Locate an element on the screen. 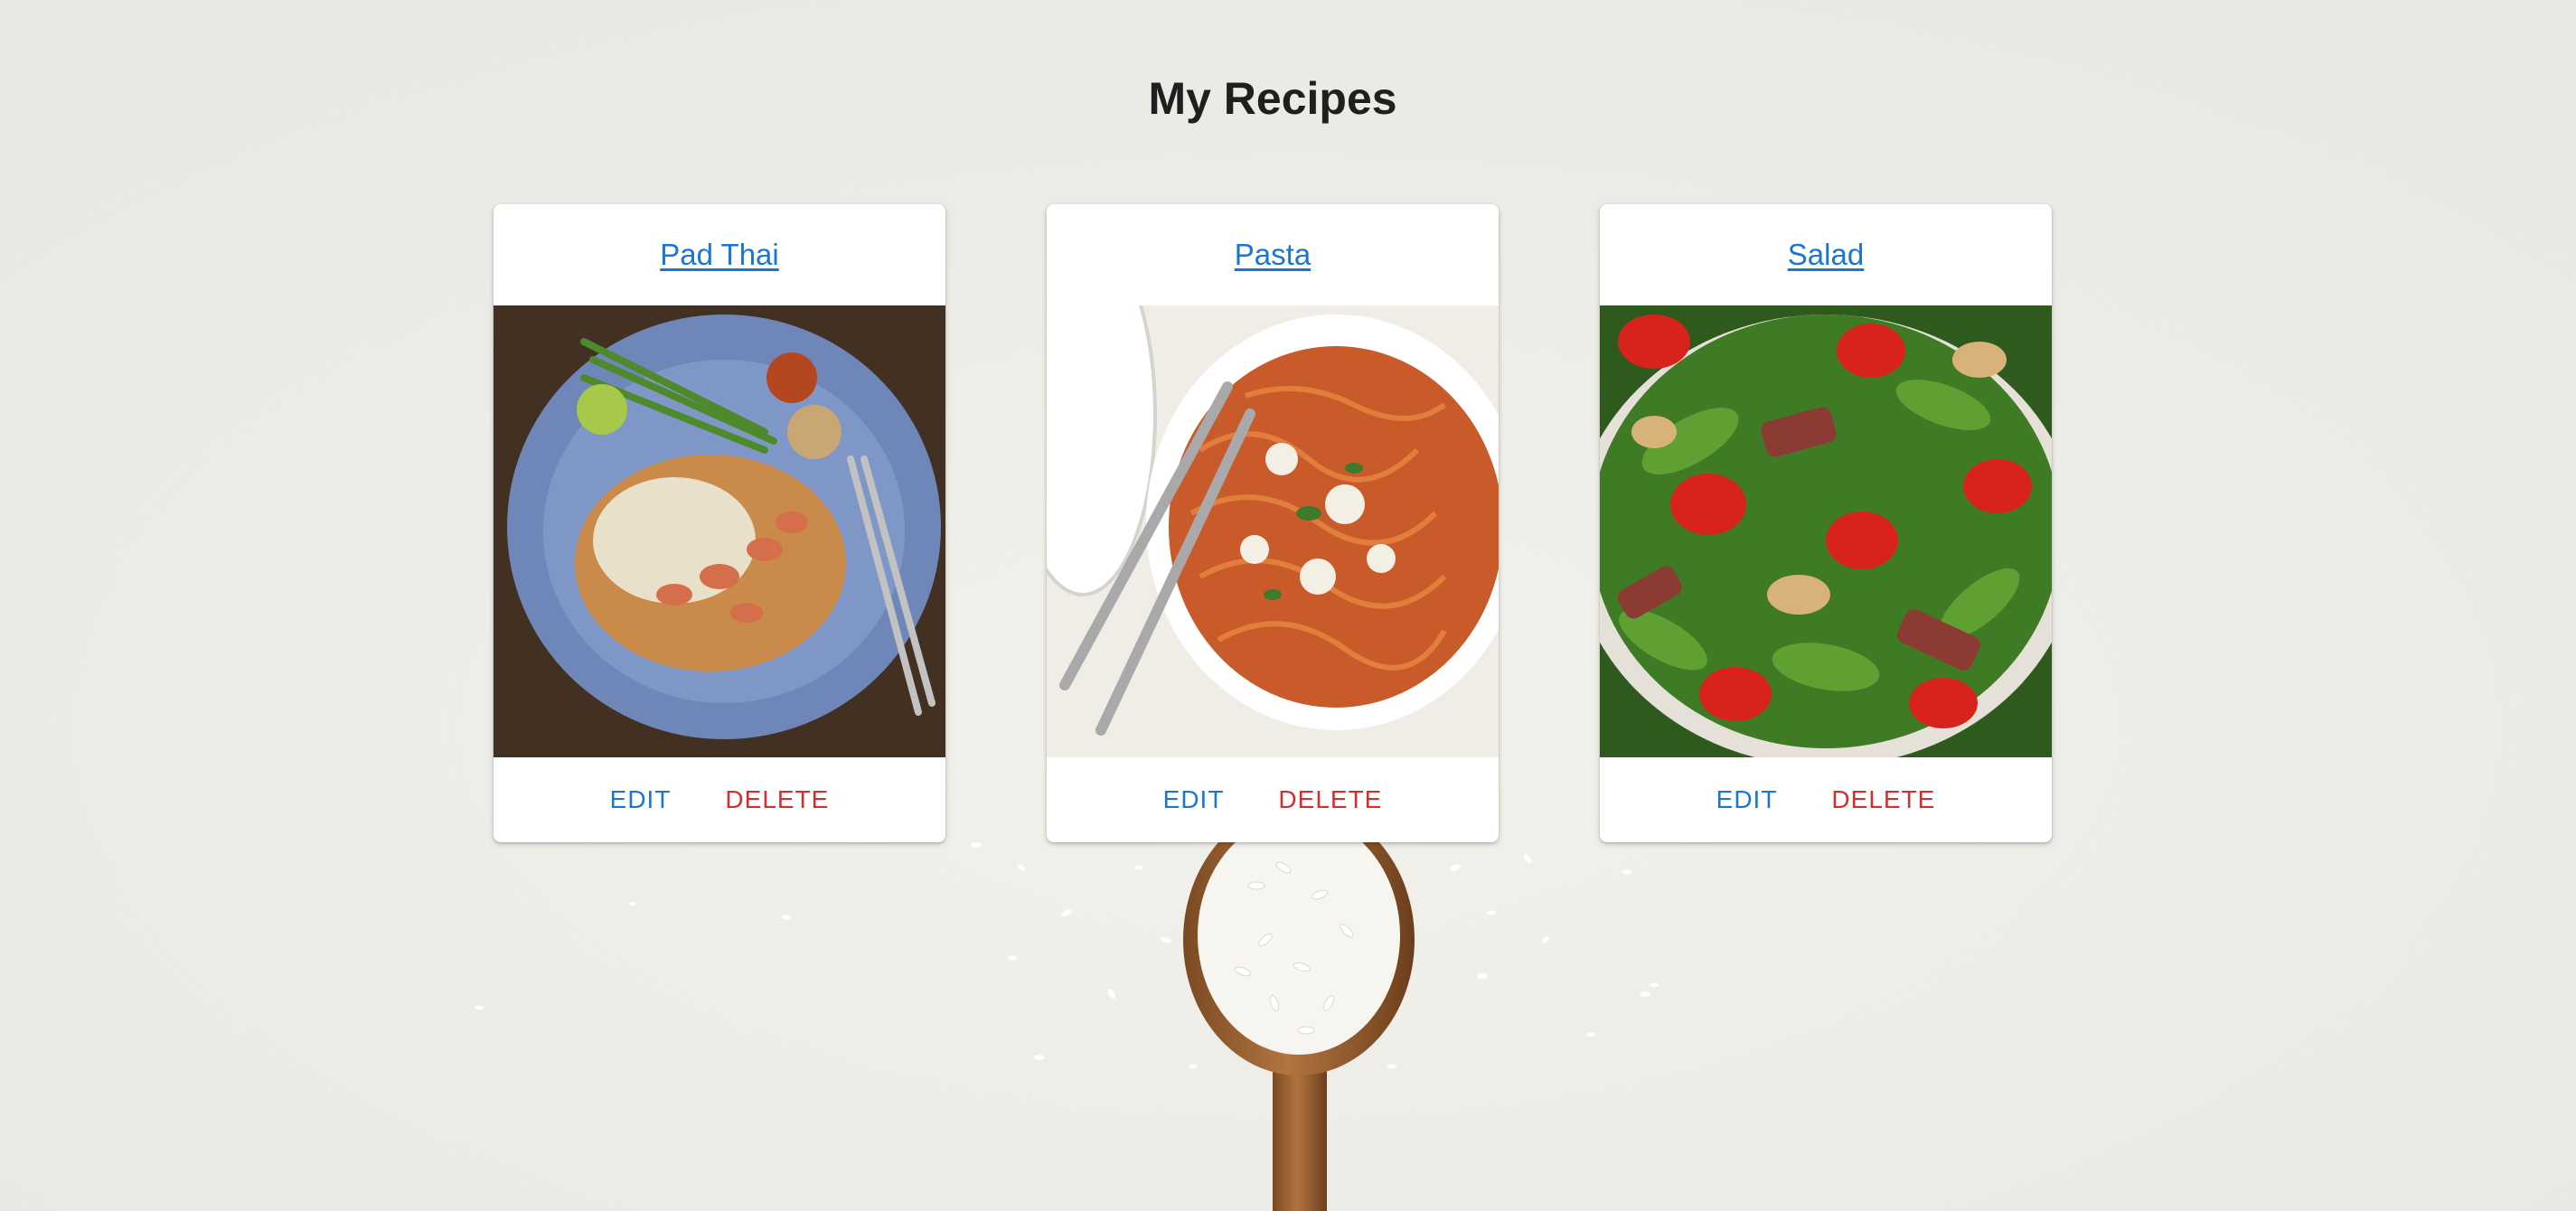  salad-photo is located at coordinates (1826, 531).